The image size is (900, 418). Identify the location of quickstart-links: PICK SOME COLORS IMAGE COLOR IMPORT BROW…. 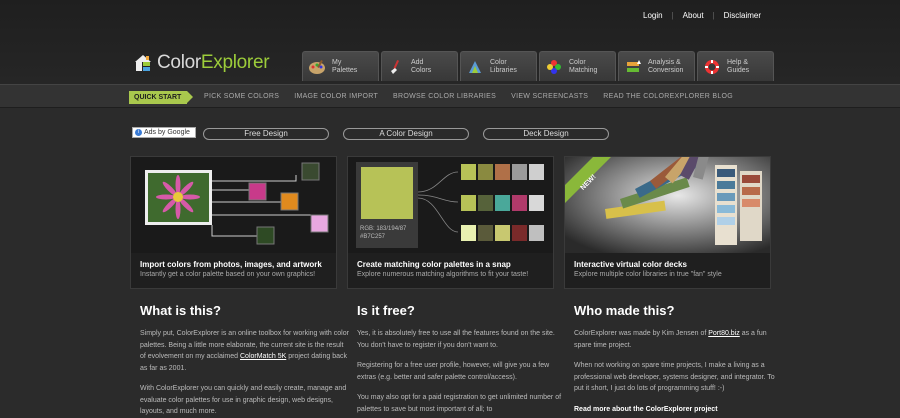
(476, 96).